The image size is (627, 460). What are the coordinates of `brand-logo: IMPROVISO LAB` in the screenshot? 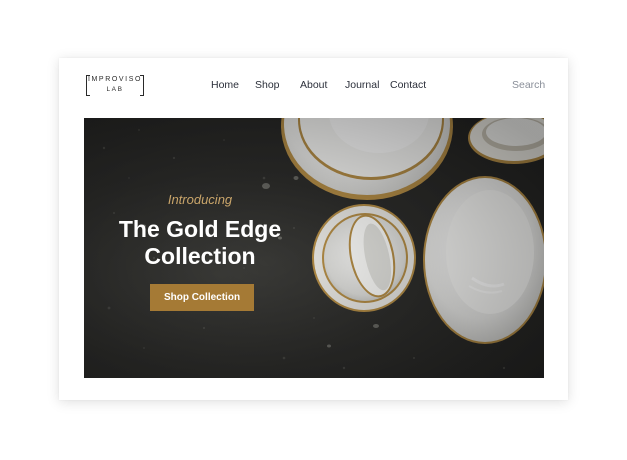 It's located at (115, 85).